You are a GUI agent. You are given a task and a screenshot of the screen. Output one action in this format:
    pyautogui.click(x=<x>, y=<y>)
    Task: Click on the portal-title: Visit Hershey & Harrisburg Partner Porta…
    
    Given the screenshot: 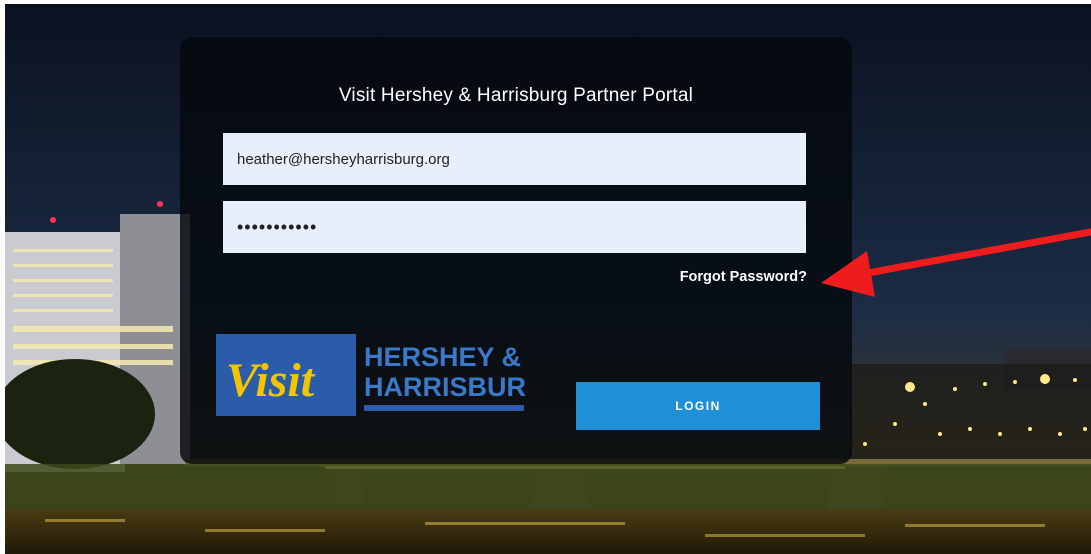 What is the action you would take?
    pyautogui.click(x=516, y=95)
    